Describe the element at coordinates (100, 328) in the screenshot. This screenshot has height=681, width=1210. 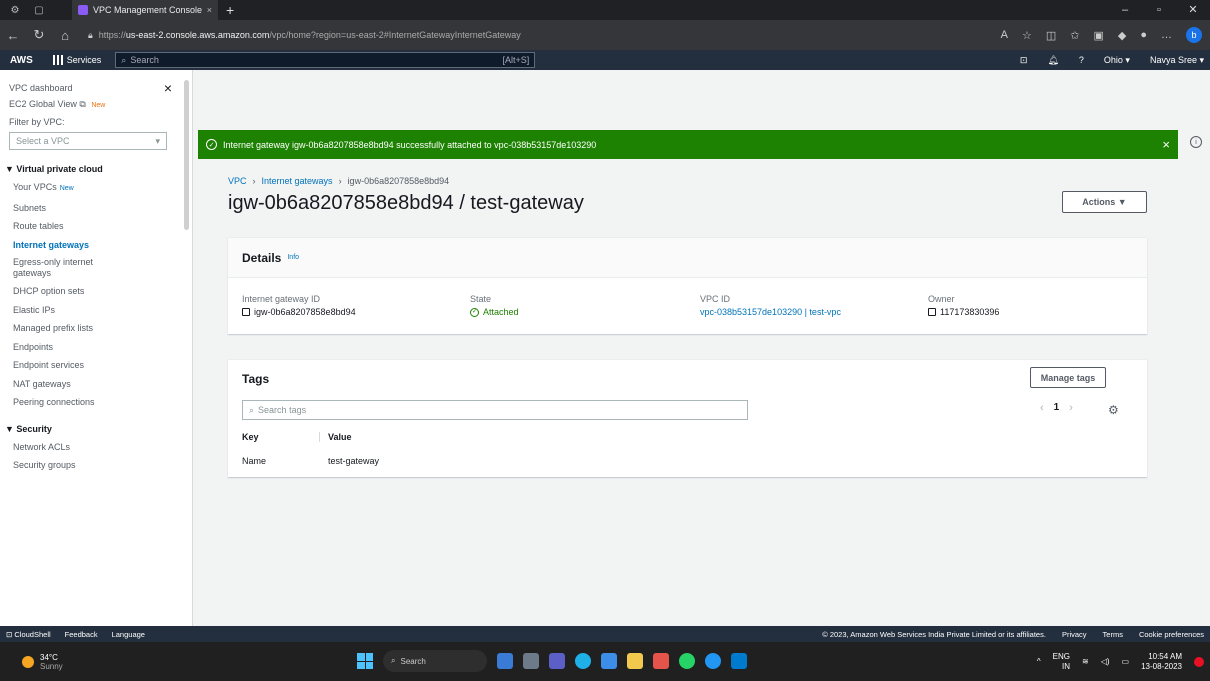
I see `sidebar-item-managed-prefix-lists: Managed prefix lists` at that location.